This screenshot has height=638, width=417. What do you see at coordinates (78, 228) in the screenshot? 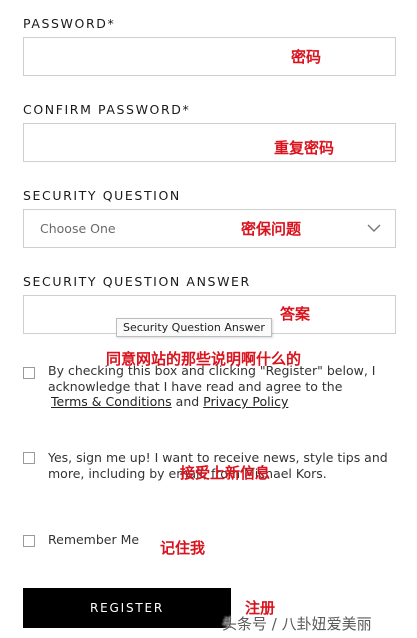
I see `security-question-value: Choose One` at bounding box center [78, 228].